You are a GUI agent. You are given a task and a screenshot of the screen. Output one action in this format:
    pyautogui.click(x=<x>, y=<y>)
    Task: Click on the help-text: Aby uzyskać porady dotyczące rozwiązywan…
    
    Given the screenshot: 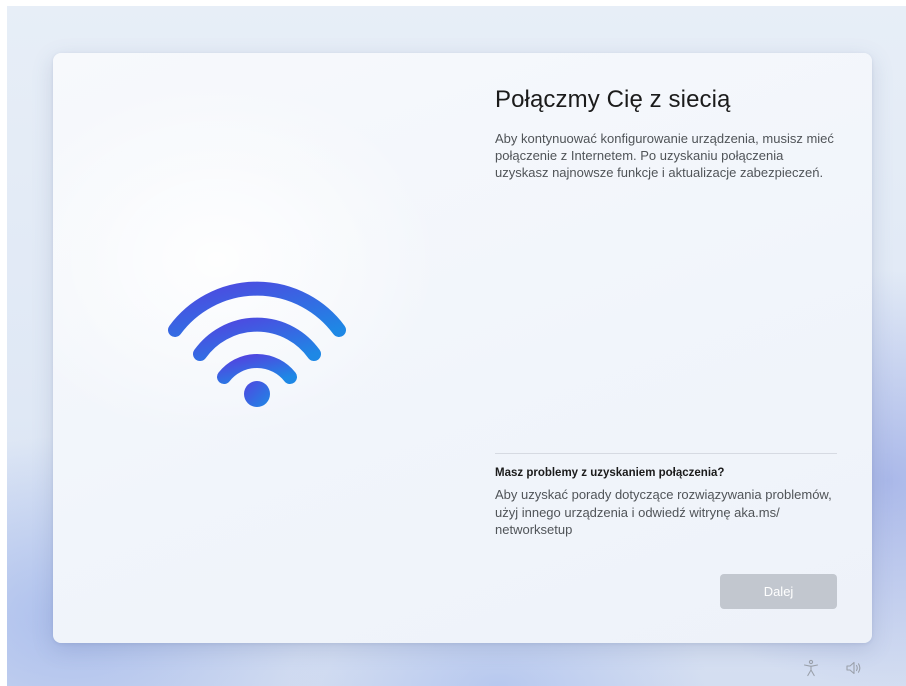 What is the action you would take?
    pyautogui.click(x=663, y=512)
    